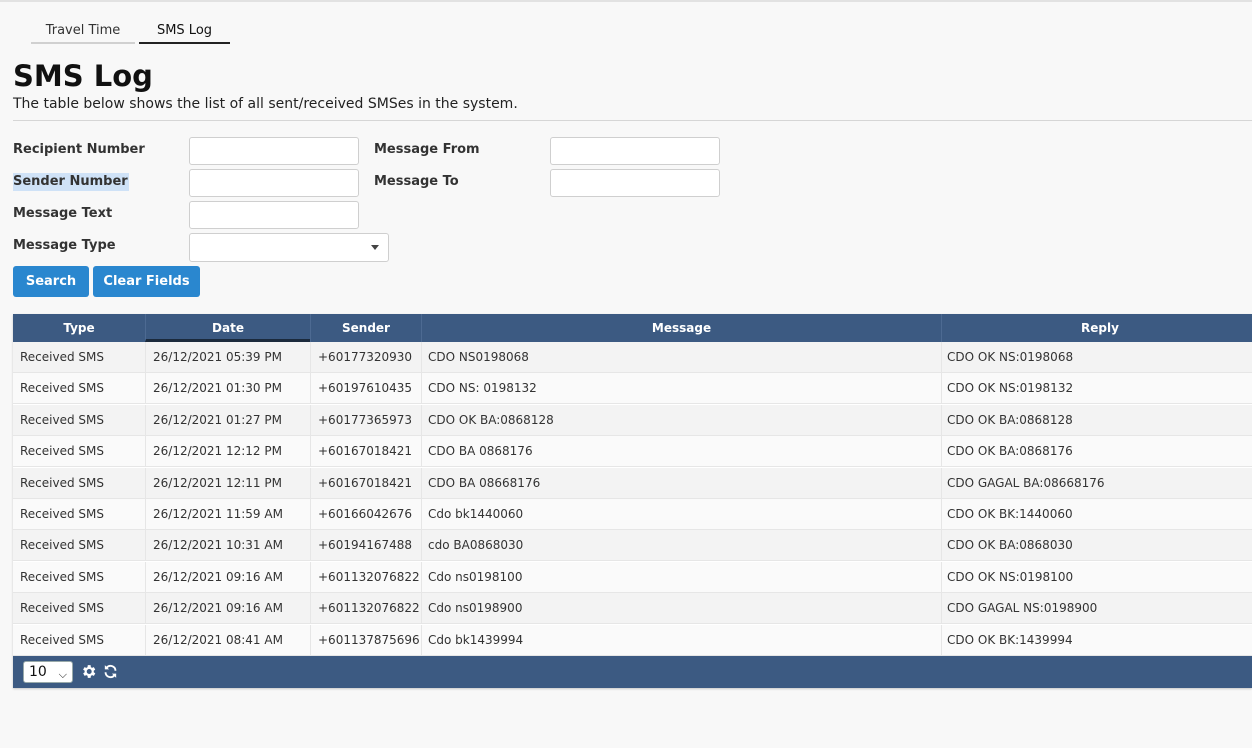 Image resolution: width=1252 pixels, height=748 pixels. Describe the element at coordinates (681, 546) in the screenshot. I see `cell-message: cdo BA0868030` at that location.